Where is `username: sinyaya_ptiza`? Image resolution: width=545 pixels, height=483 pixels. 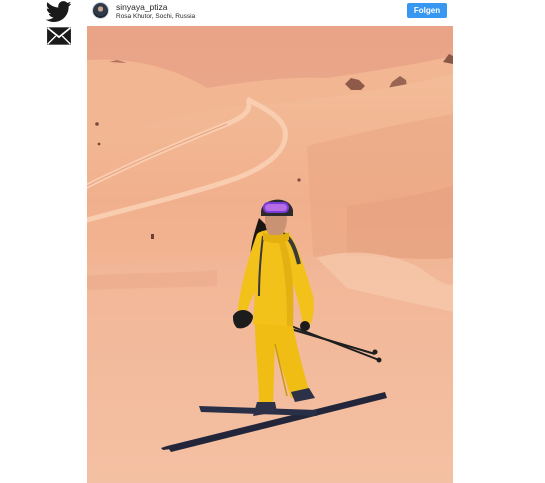 username: sinyaya_ptiza is located at coordinates (142, 7).